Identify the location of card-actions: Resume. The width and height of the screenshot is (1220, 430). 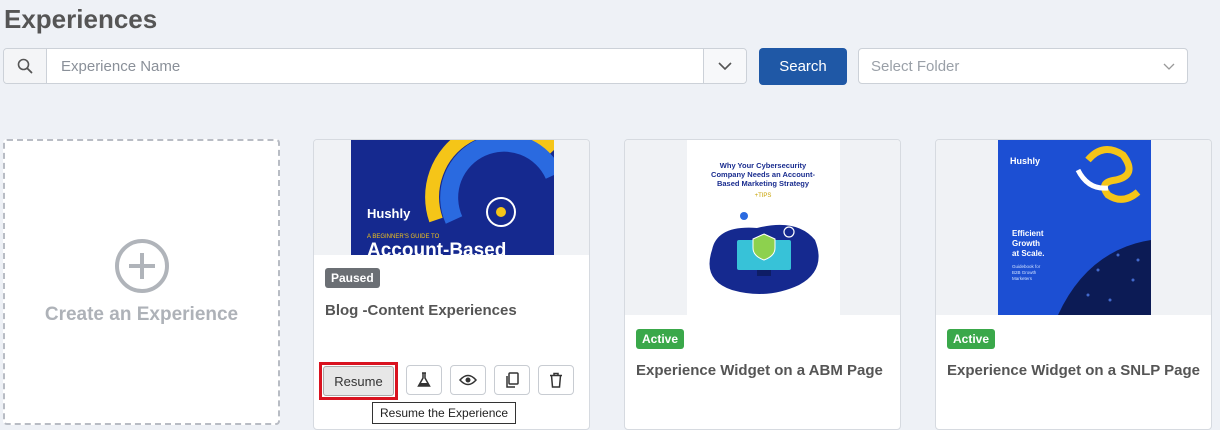
(446, 381).